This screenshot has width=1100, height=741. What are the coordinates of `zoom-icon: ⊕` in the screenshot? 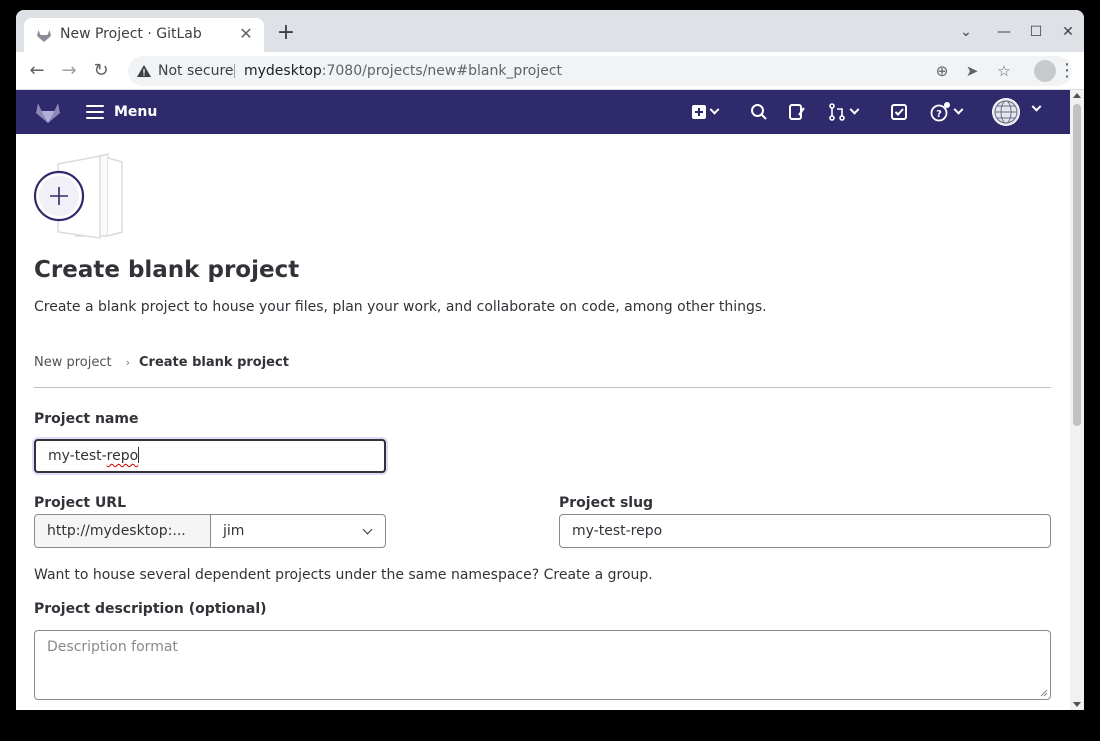 It's located at (942, 71).